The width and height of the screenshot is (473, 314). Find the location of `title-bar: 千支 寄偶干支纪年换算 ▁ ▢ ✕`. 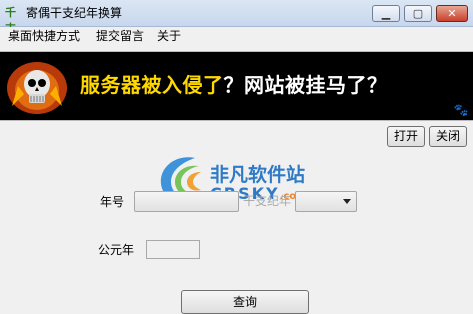

title-bar: 千支 寄偶干支纪年换算 ▁ ▢ ✕ is located at coordinates (236, 17).